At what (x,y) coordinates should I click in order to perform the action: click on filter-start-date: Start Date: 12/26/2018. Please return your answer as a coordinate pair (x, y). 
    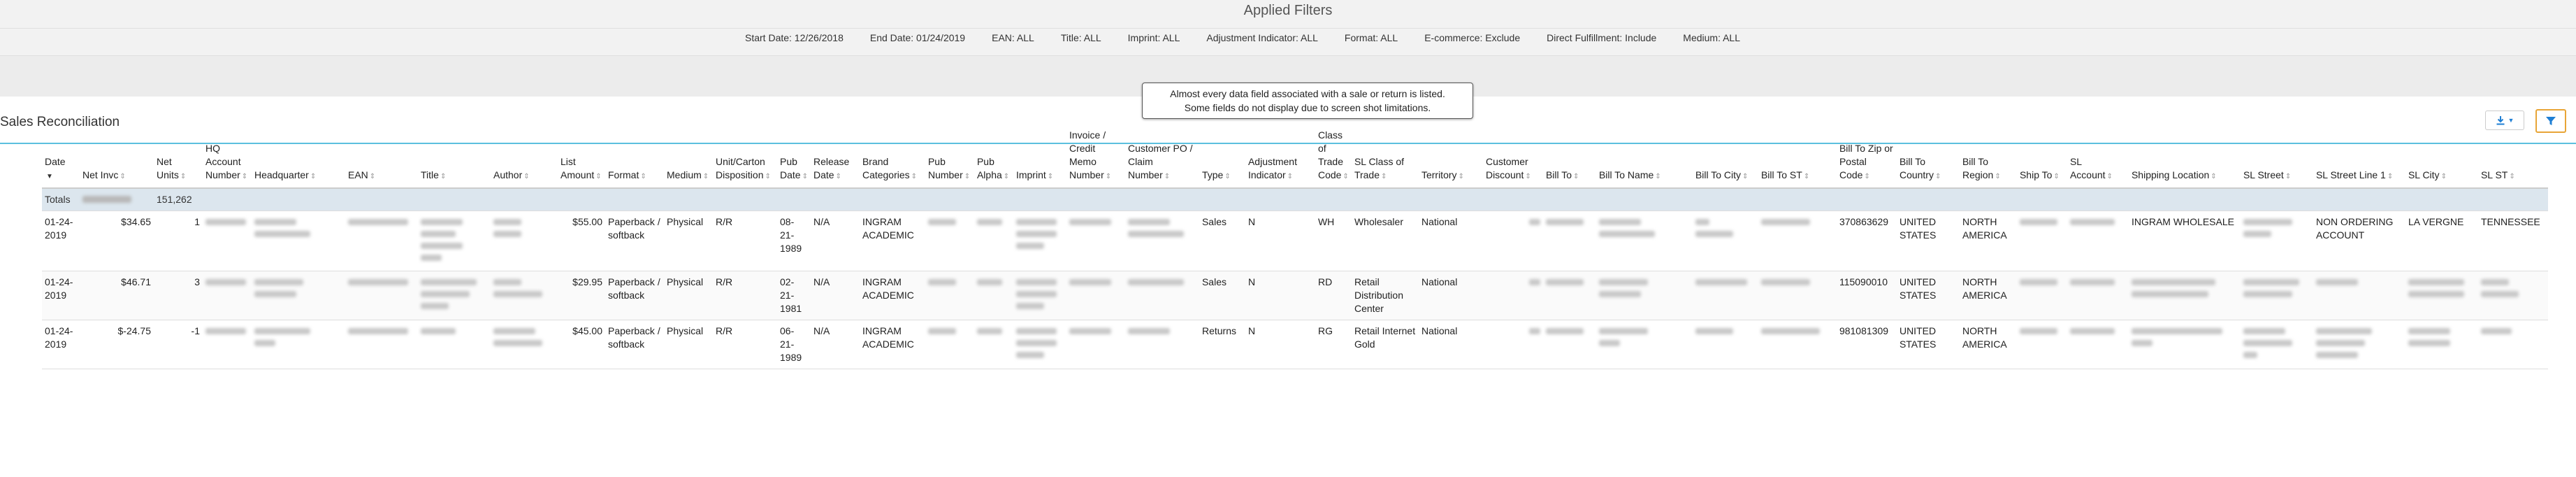
    Looking at the image, I should click on (794, 37).